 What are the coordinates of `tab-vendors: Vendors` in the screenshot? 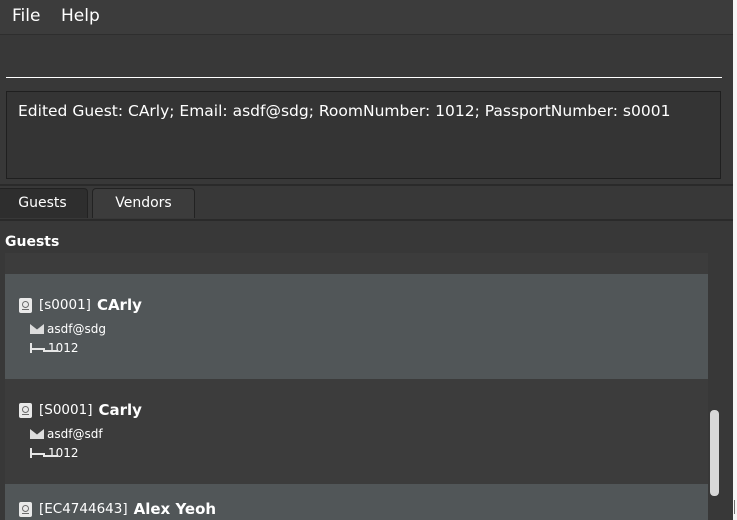 It's located at (143, 203).